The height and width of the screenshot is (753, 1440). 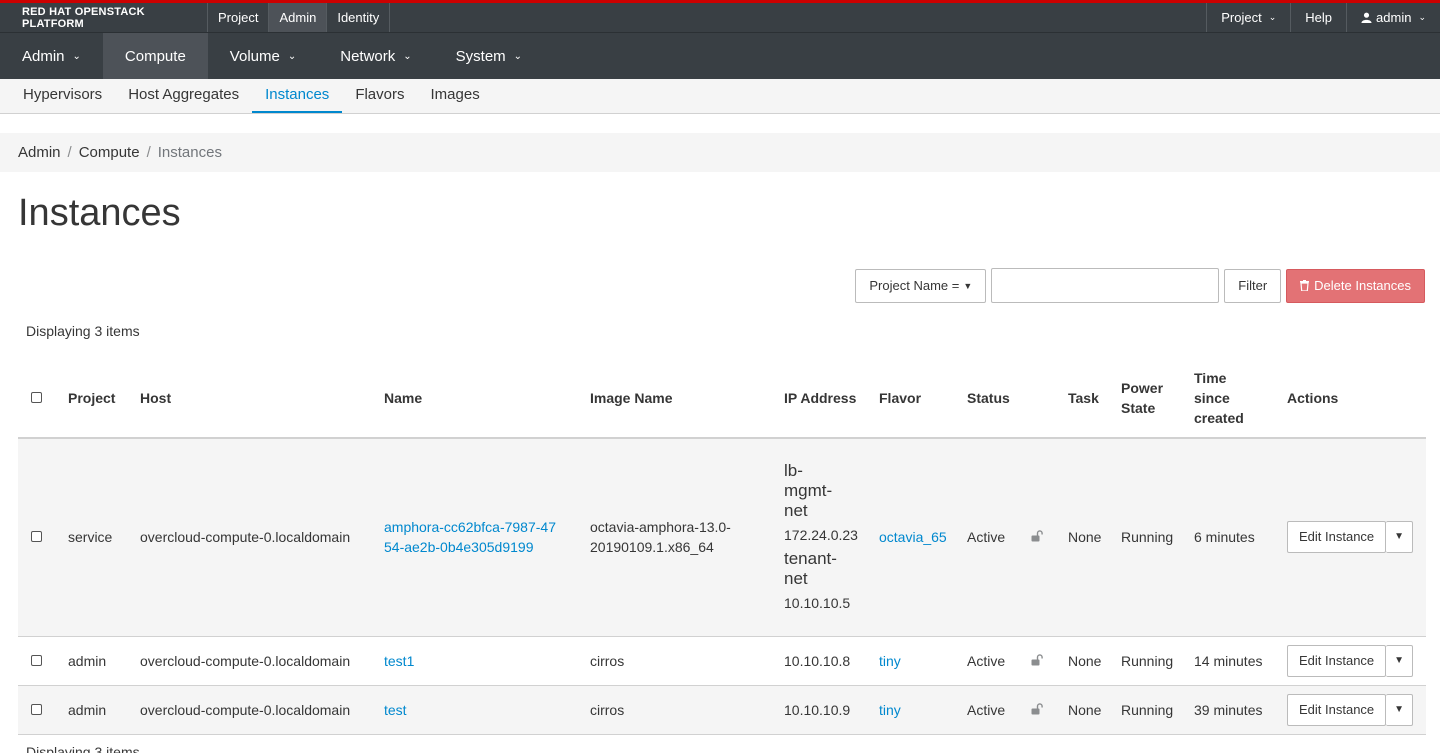 I want to click on top-tab-identity: Identity, so click(x=359, y=17).